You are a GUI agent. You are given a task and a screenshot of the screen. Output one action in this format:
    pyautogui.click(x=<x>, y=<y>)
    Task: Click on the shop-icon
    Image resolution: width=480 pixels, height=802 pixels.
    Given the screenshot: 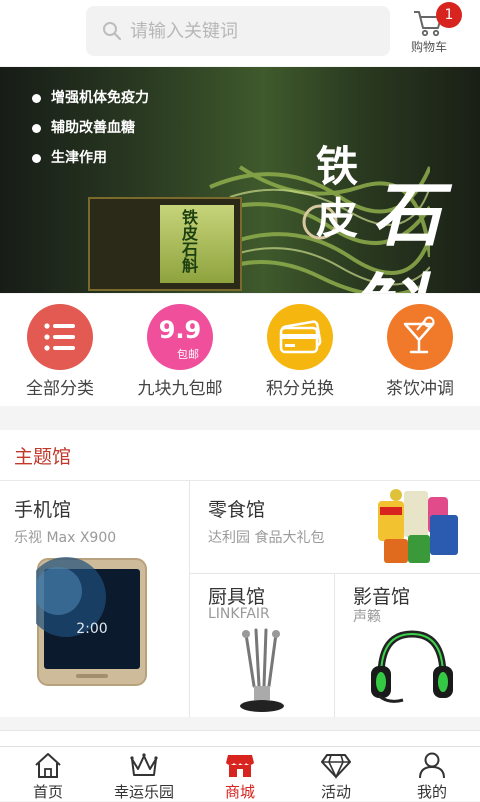 What is the action you would take?
    pyautogui.click(x=240, y=766)
    